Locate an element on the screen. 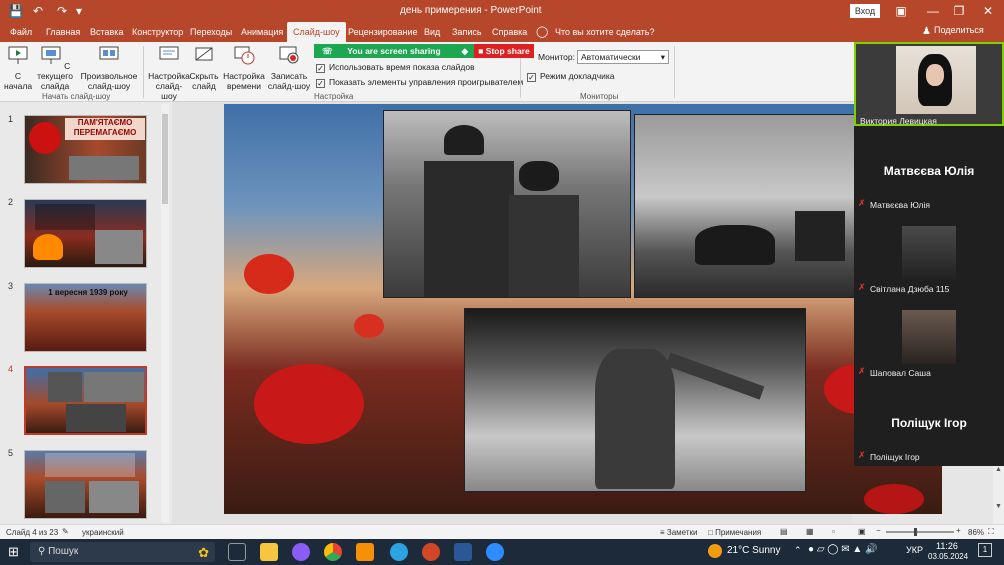 Image resolution: width=1004 pixels, height=565 pixels. language-indicator: украинский is located at coordinates (103, 532).